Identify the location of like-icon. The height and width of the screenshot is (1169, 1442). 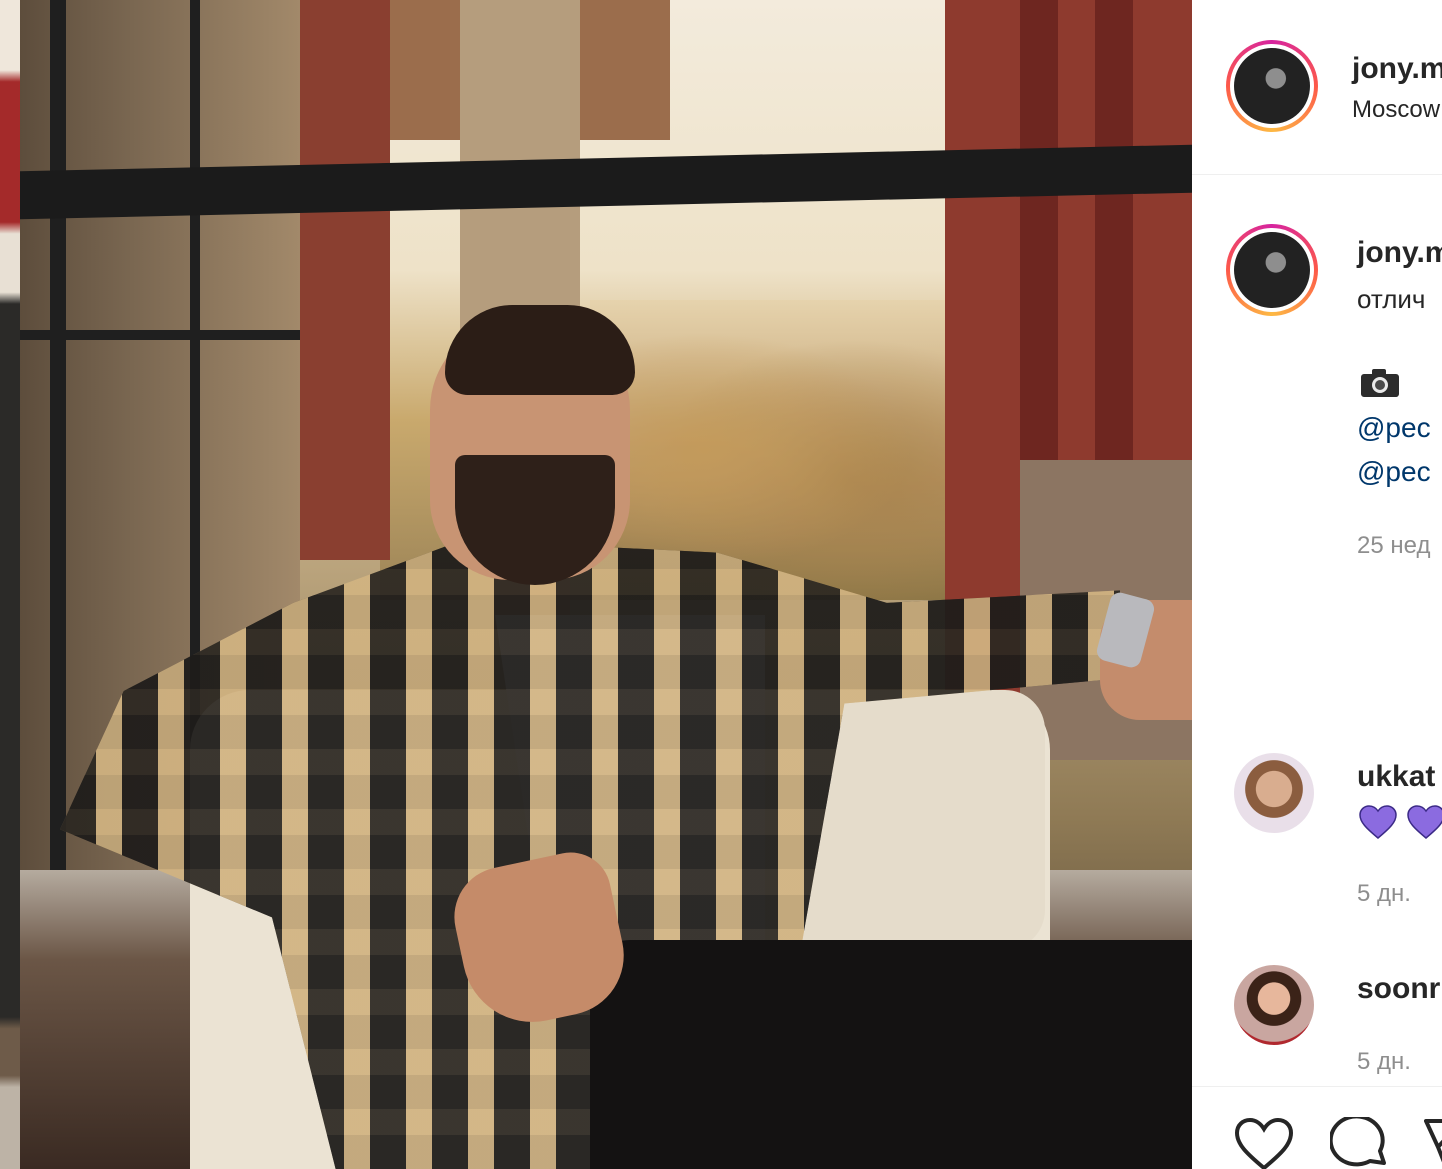
(1264, 1143).